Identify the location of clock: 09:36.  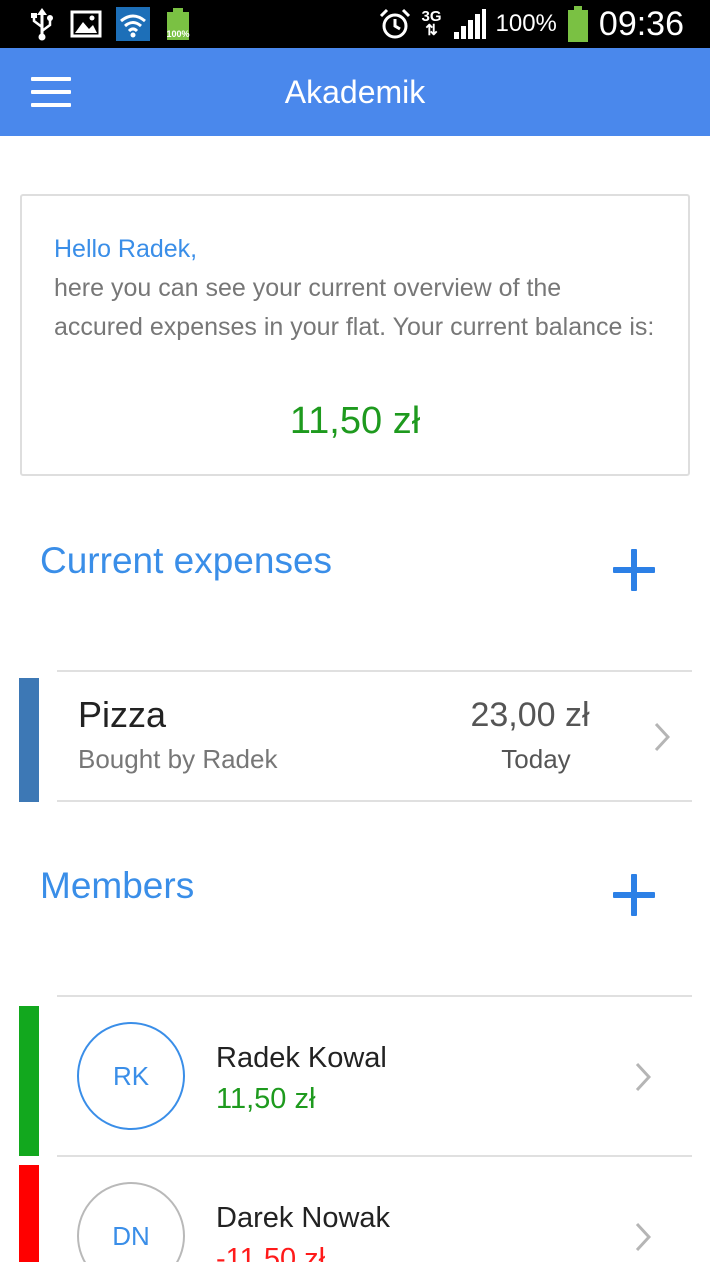
(641, 23).